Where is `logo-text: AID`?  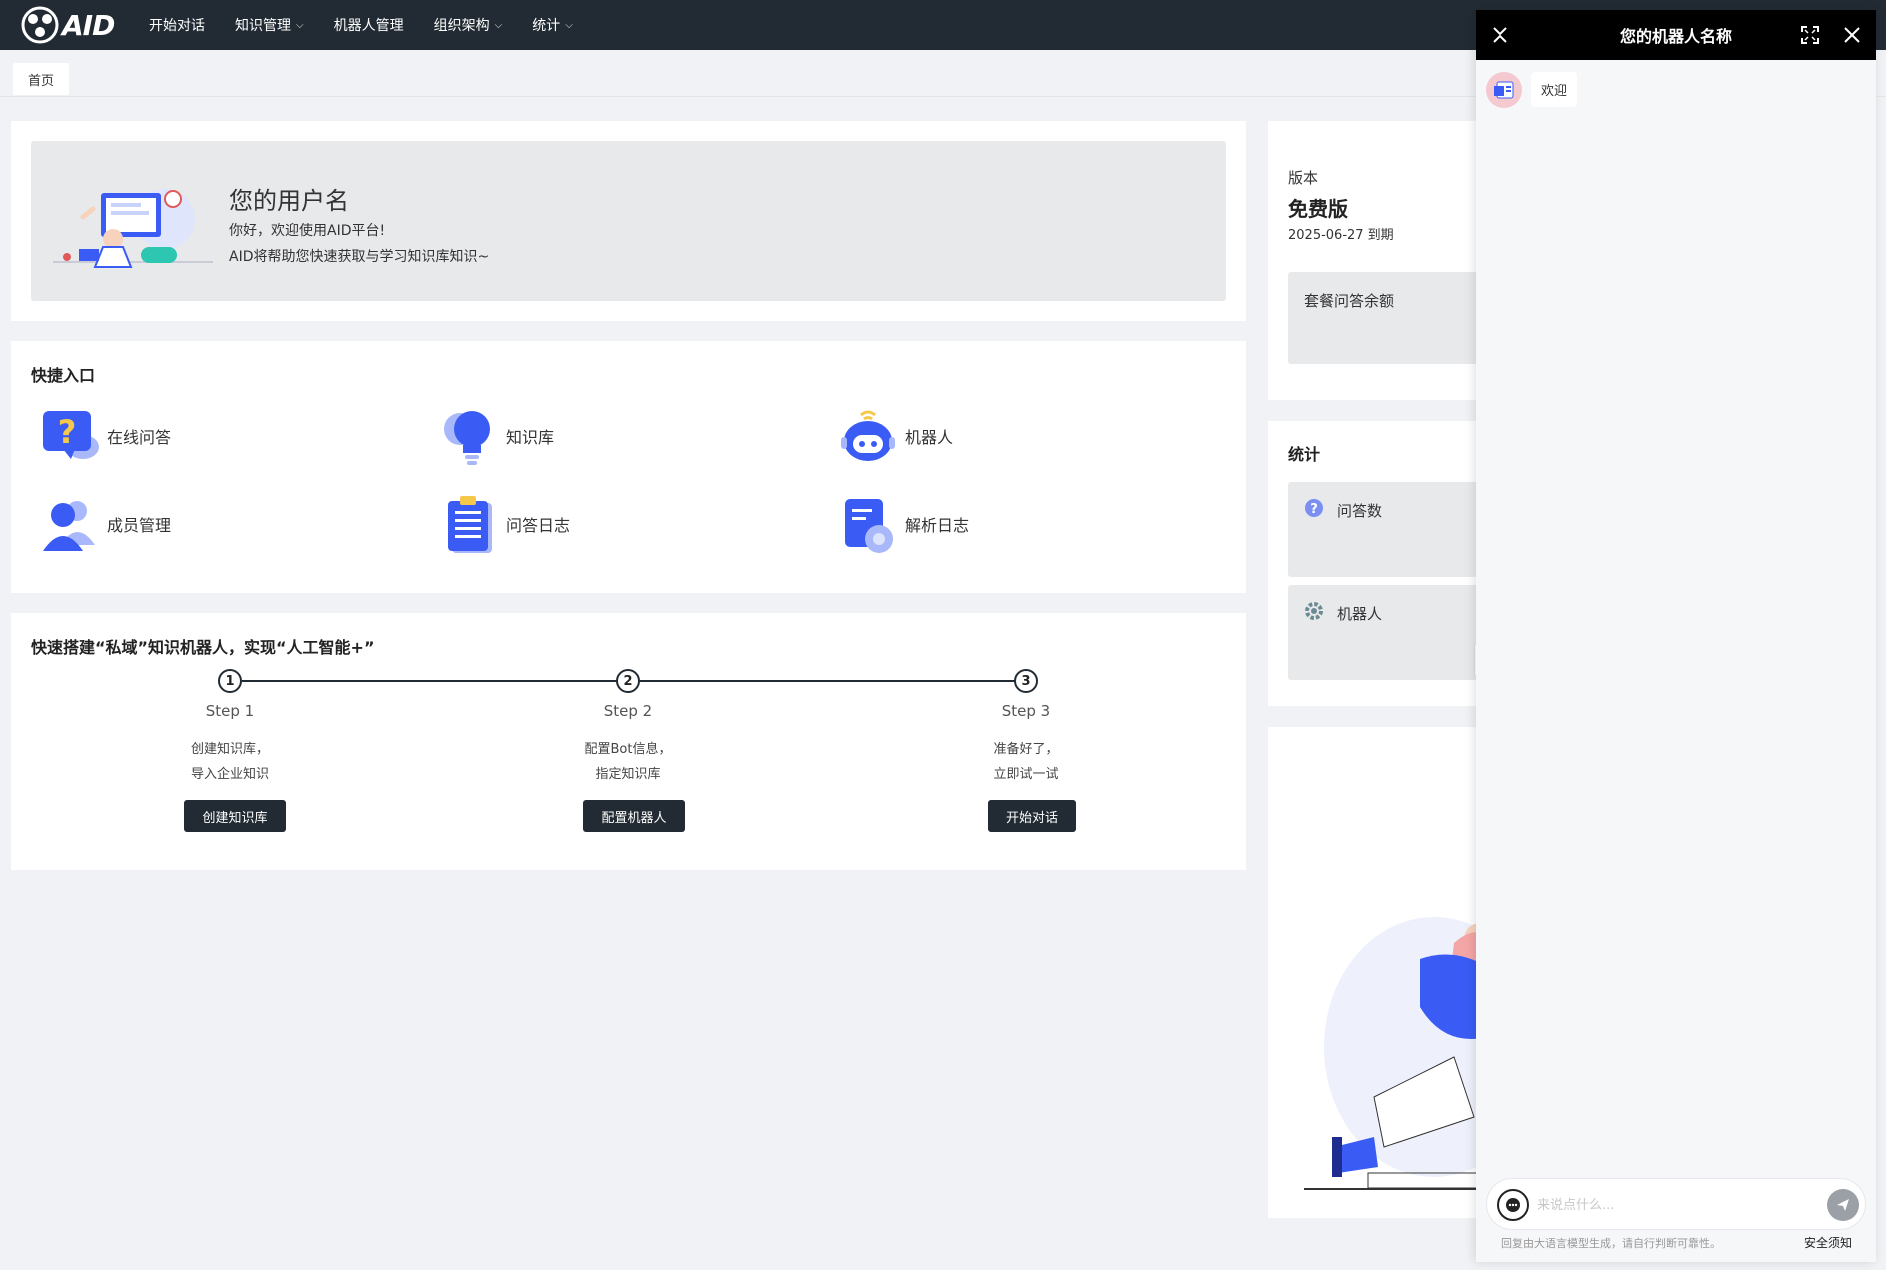
logo-text: AID is located at coordinates (88, 25).